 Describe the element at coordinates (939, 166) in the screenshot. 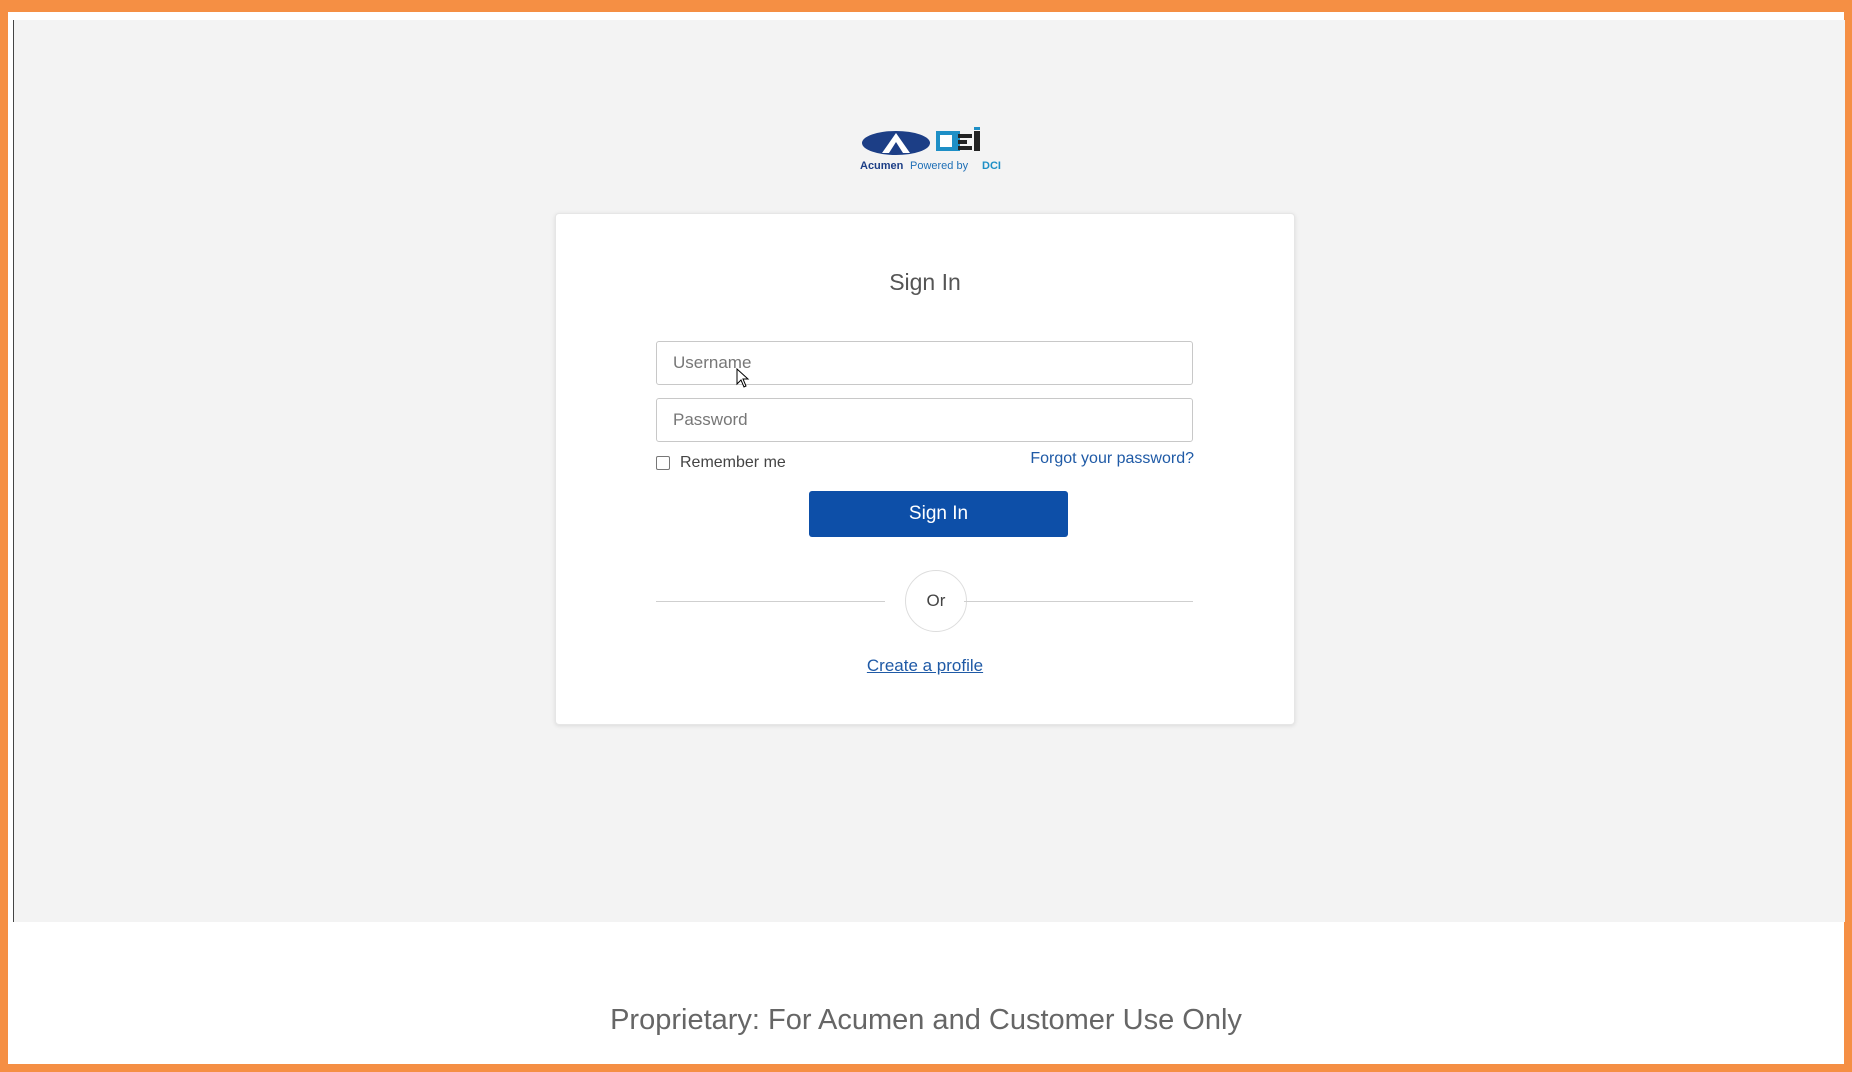

I see `svg-text: Powered by` at that location.